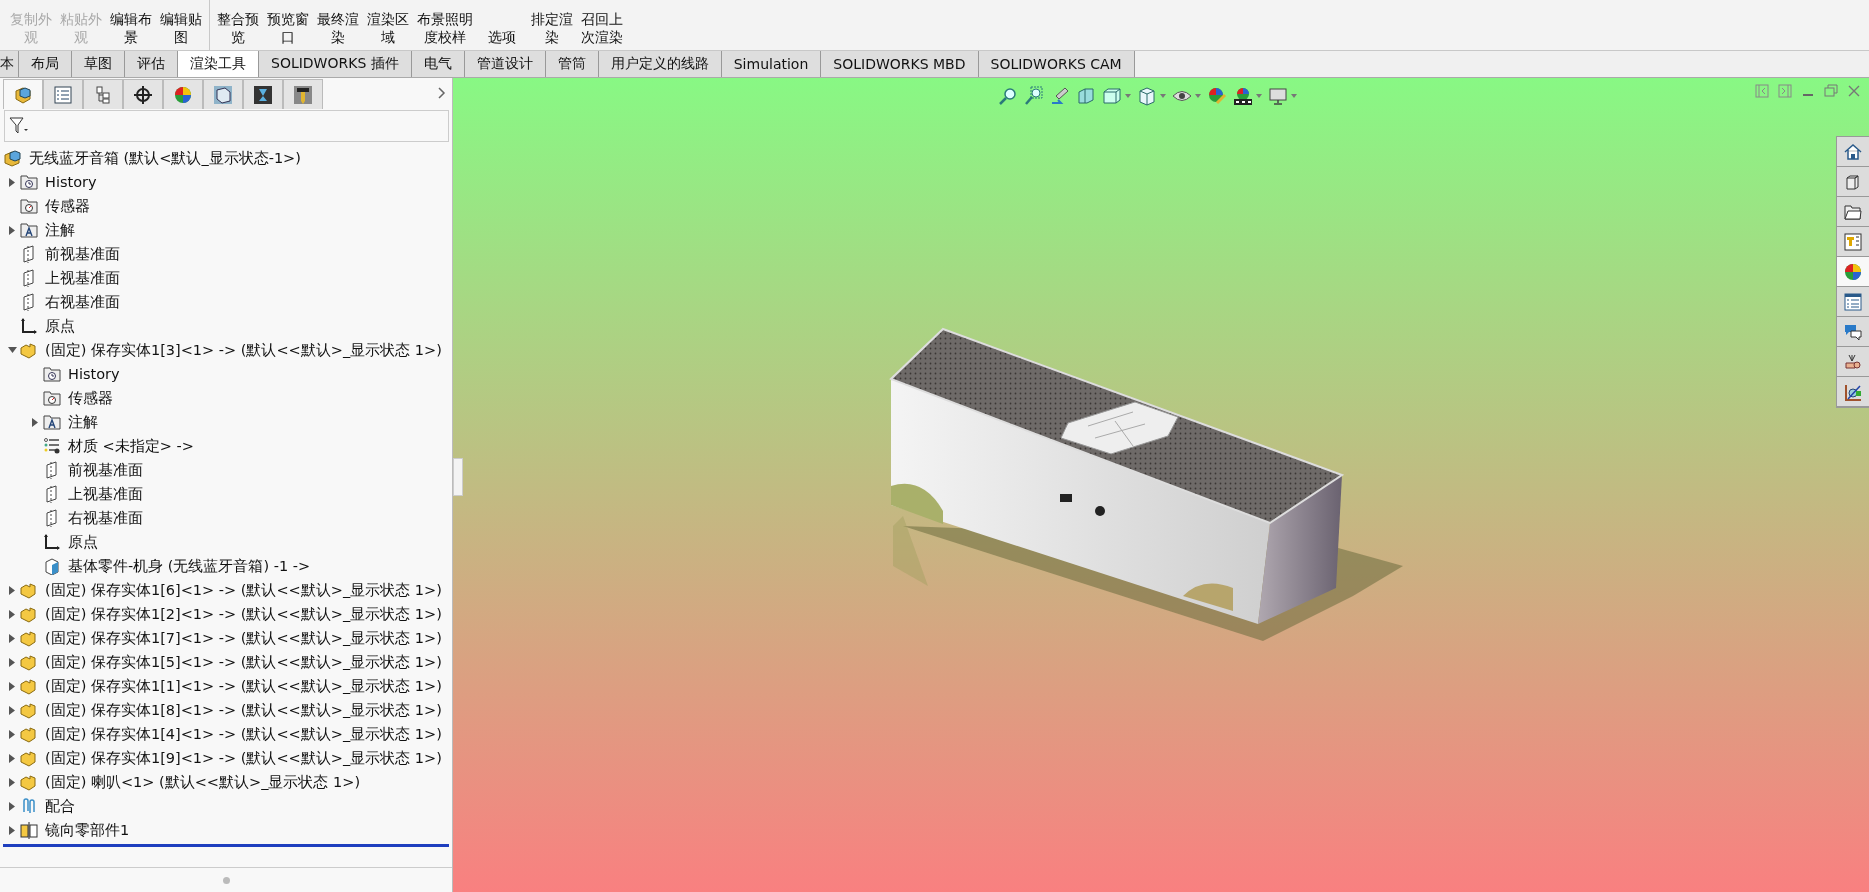  I want to click on ribbon-tab: SOLIDWORKS CAM, so click(1056, 64).